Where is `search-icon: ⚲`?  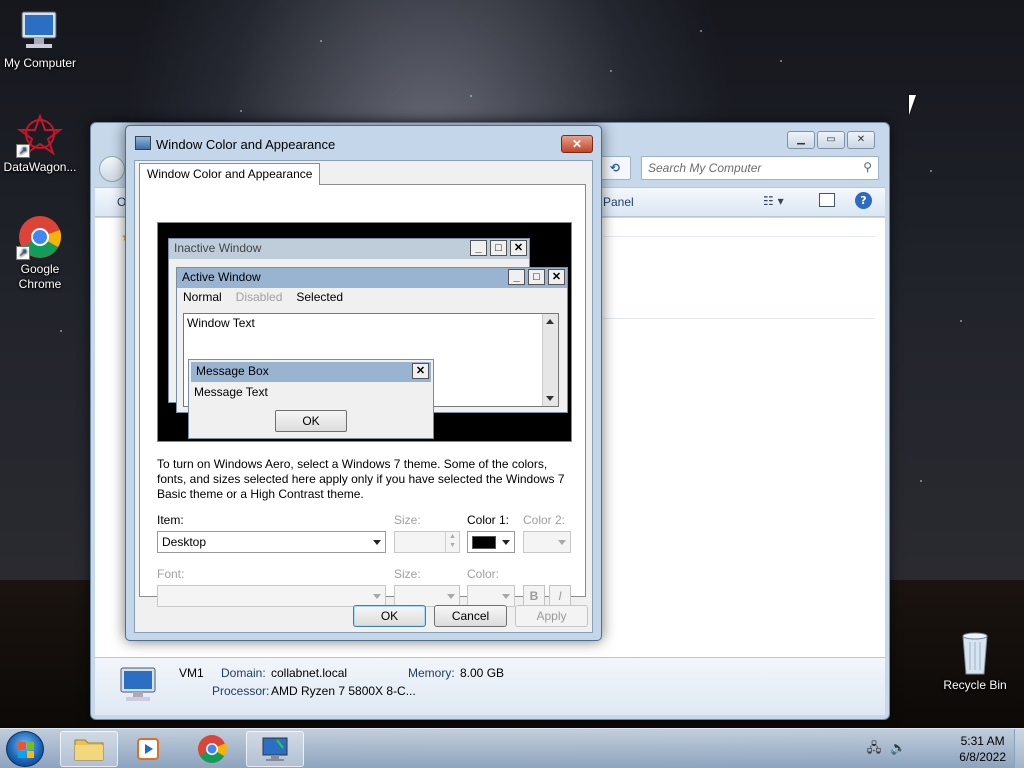 search-icon: ⚲ is located at coordinates (867, 167).